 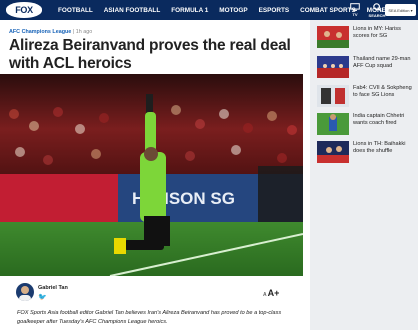 I want to click on author-avatar, so click(x=25, y=292).